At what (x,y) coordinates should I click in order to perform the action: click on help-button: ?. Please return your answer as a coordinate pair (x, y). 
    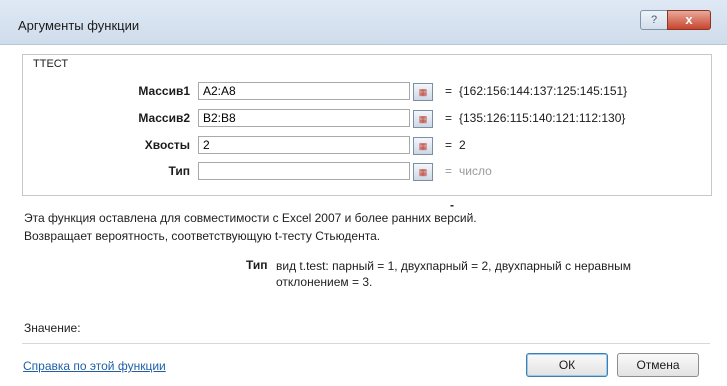
    Looking at the image, I should click on (654, 20).